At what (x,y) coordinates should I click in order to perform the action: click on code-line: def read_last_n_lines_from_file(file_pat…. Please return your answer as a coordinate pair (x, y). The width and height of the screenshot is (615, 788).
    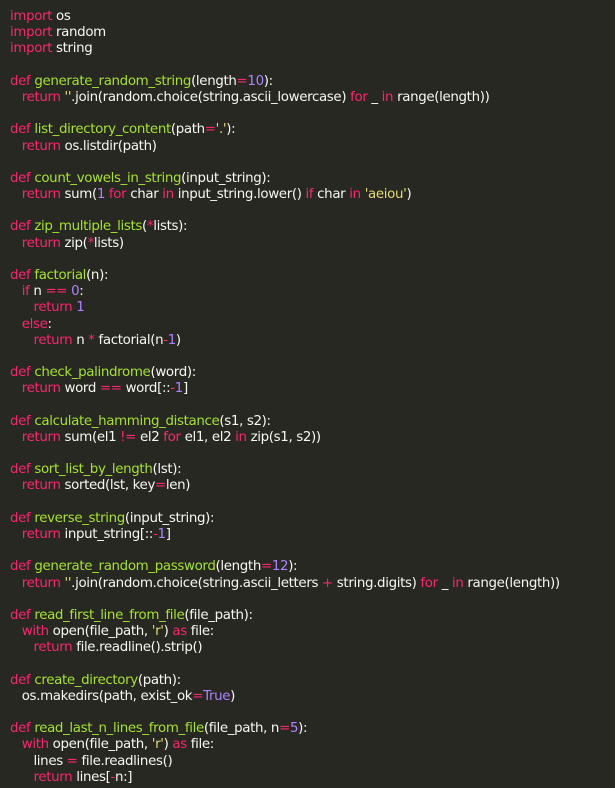
    Looking at the image, I should click on (312, 729).